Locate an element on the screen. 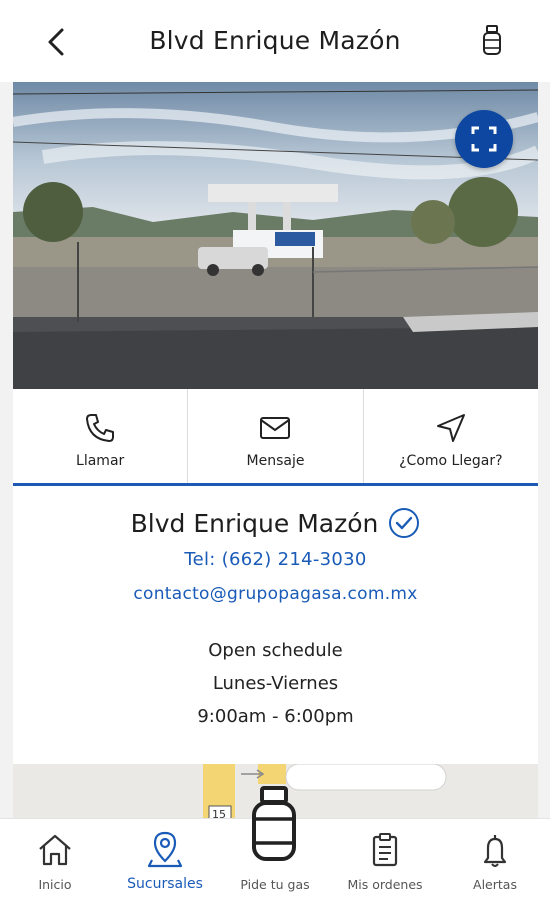 This screenshot has height=901, width=550. app-header: Blvd Enrique Mazón is located at coordinates (275, 41).